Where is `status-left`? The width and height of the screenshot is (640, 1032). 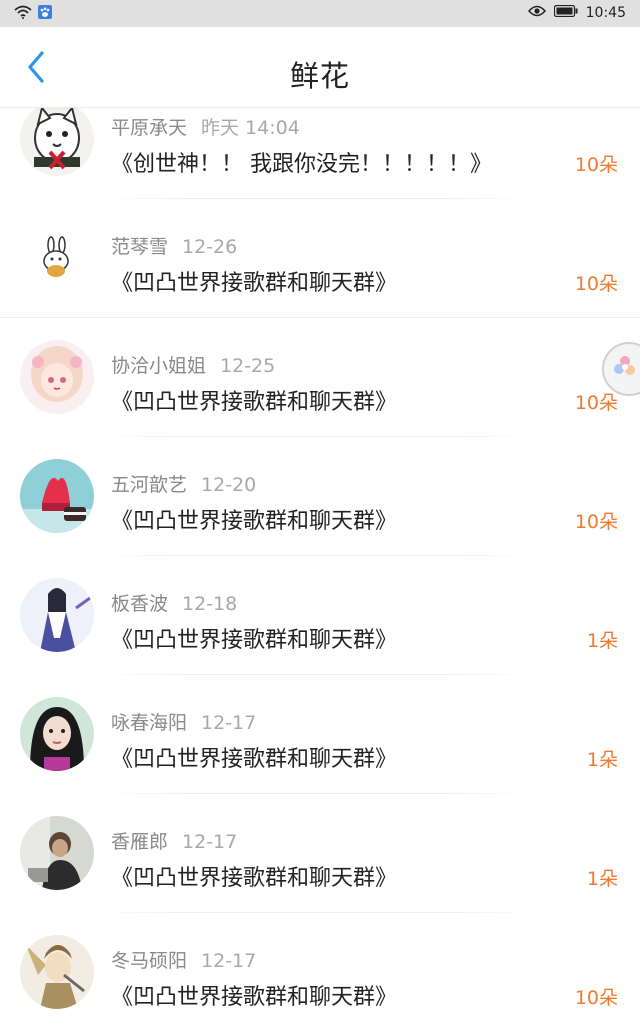
status-left is located at coordinates (33, 14).